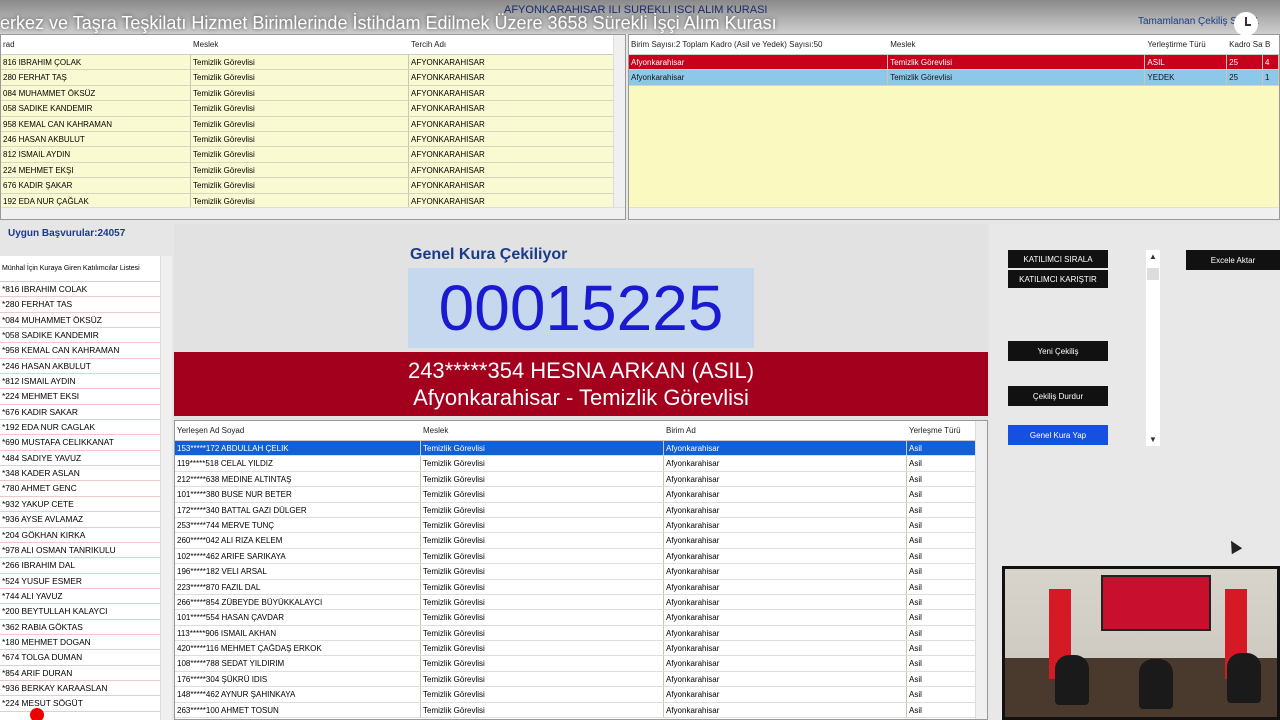  What do you see at coordinates (80, 351) in the screenshot?
I see `list-item: *958 KEMAL CAN KAHRAMAN` at bounding box center [80, 351].